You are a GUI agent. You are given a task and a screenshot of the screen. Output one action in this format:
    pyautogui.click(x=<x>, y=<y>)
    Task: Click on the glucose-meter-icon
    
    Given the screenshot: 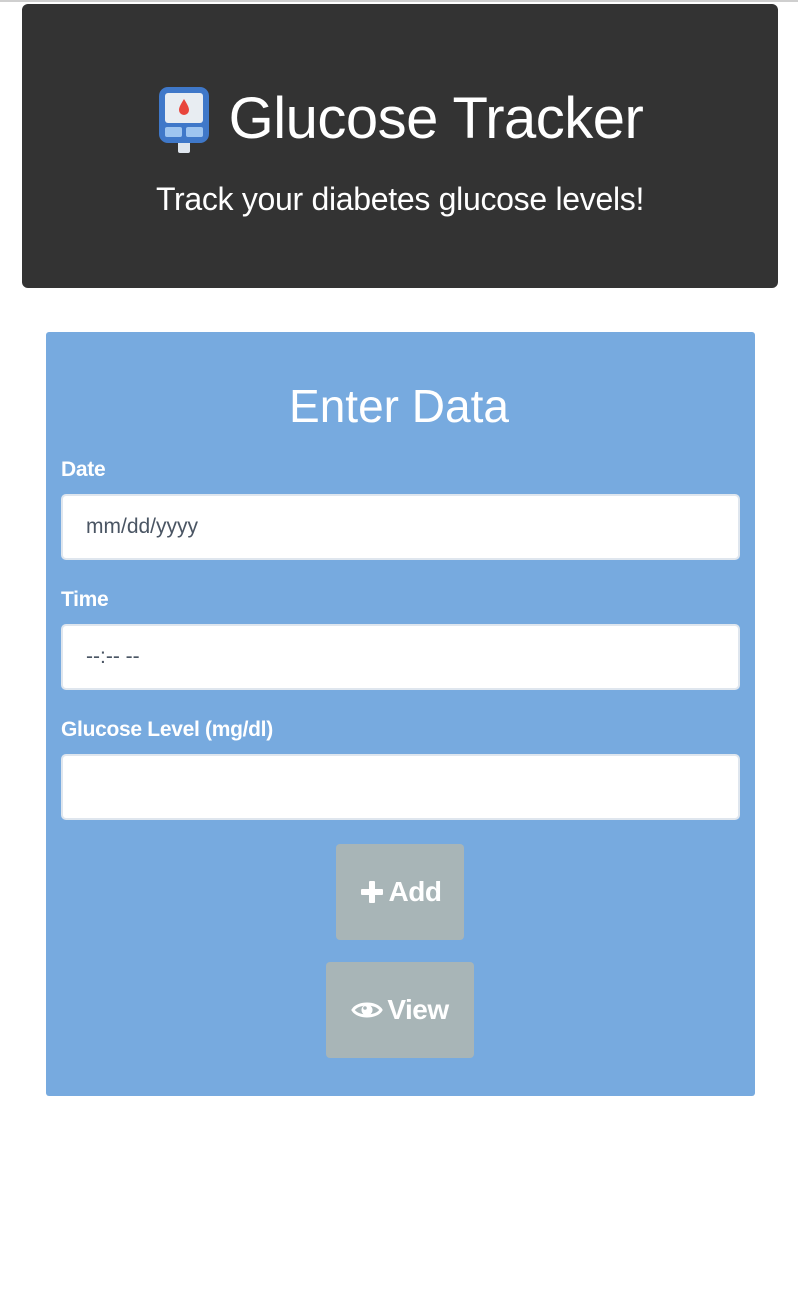 What is the action you would take?
    pyautogui.click(x=184, y=119)
    